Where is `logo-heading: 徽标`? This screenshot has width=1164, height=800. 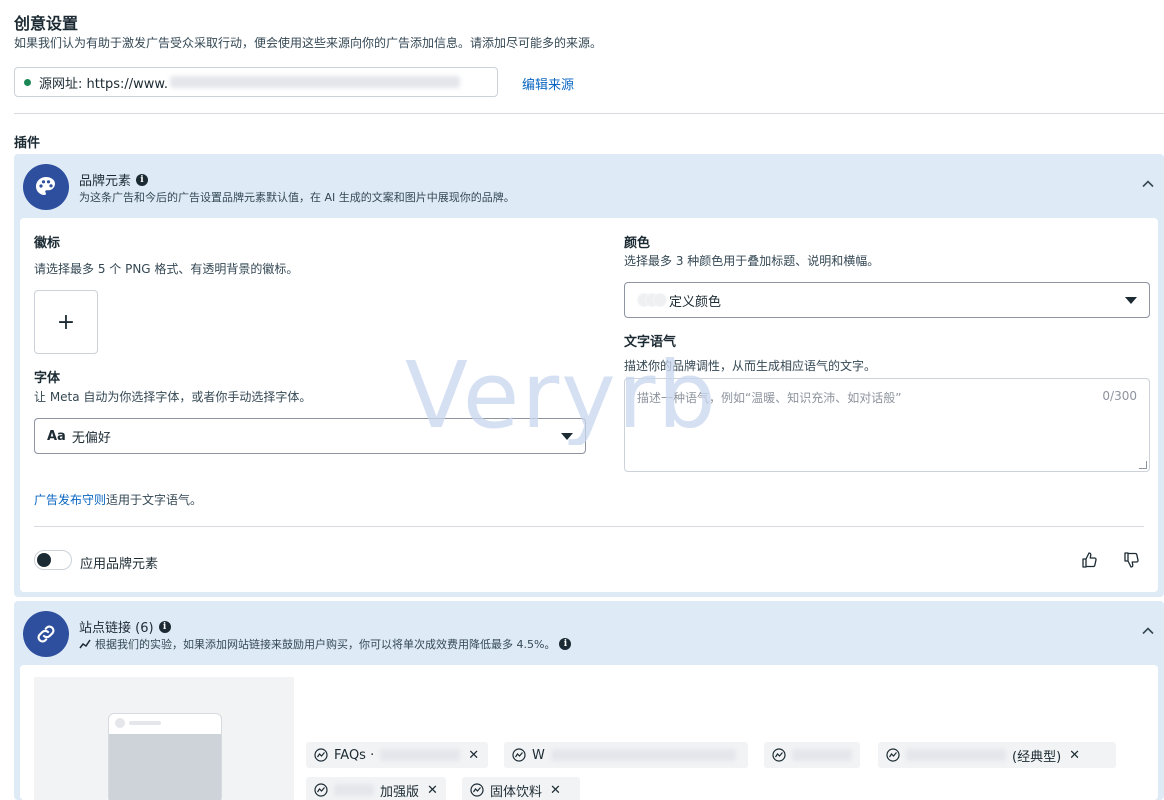
logo-heading: 徽标 is located at coordinates (47, 243).